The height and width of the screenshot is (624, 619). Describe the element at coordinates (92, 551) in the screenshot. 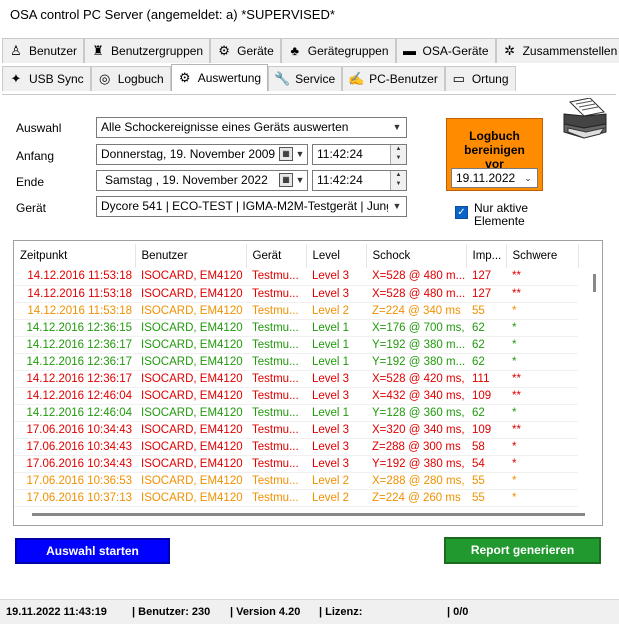

I see `start-selection-button: Auswahl starten` at that location.